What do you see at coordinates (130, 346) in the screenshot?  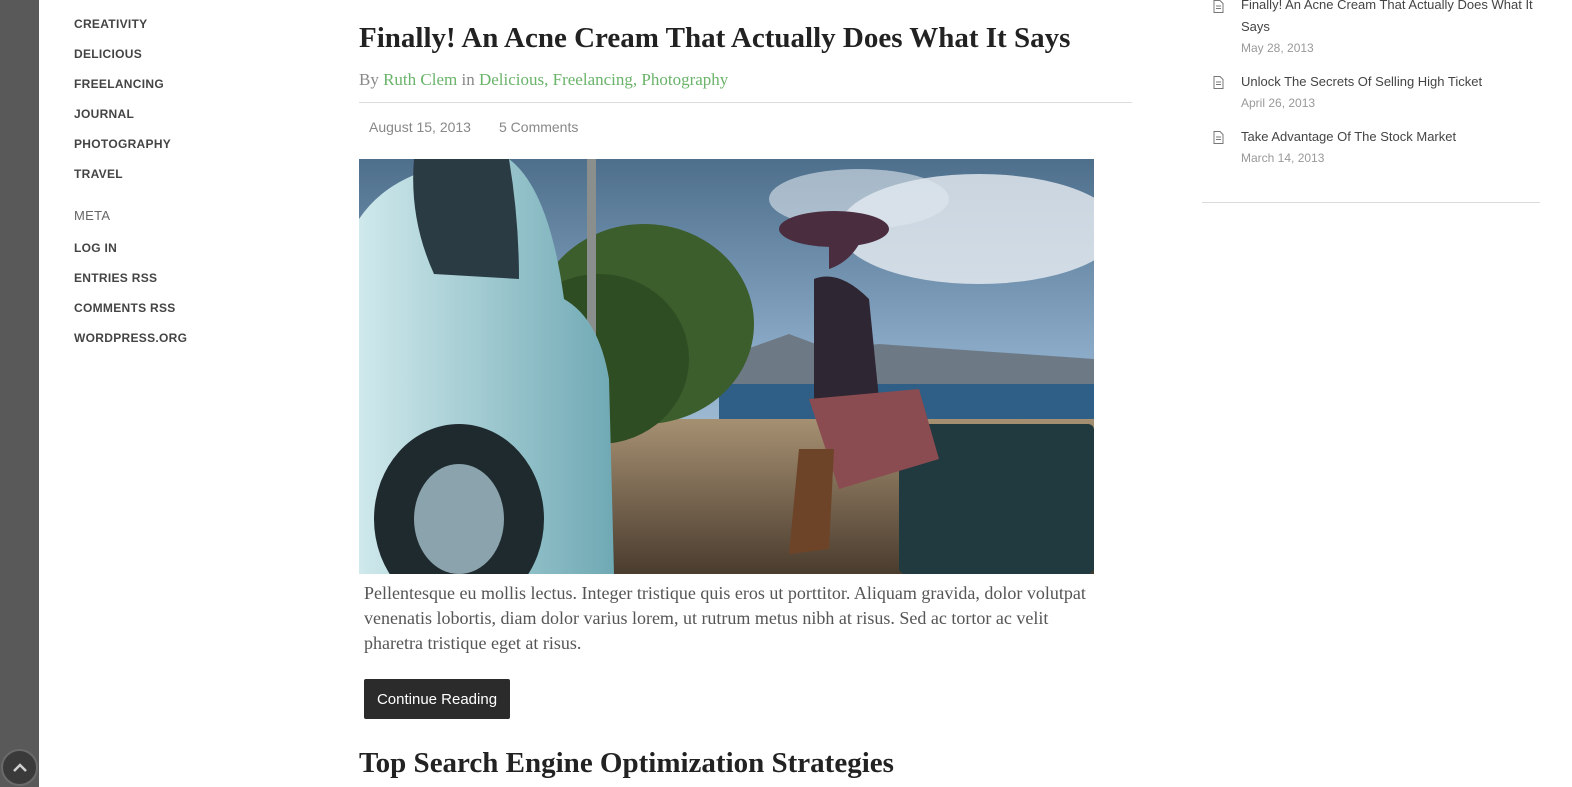 I see `meta-link: WORDPRESS.ORG` at bounding box center [130, 346].